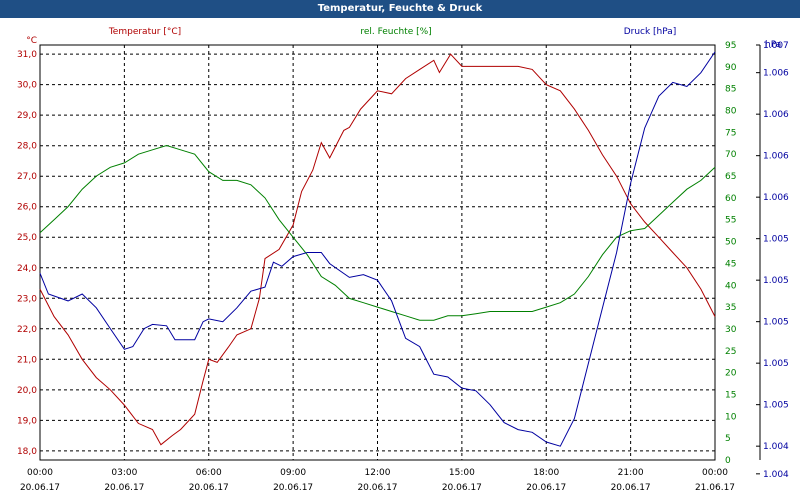 This screenshot has height=500, width=800. What do you see at coordinates (730, 46) in the screenshot?
I see `y-tick-humidity: 95` at bounding box center [730, 46].